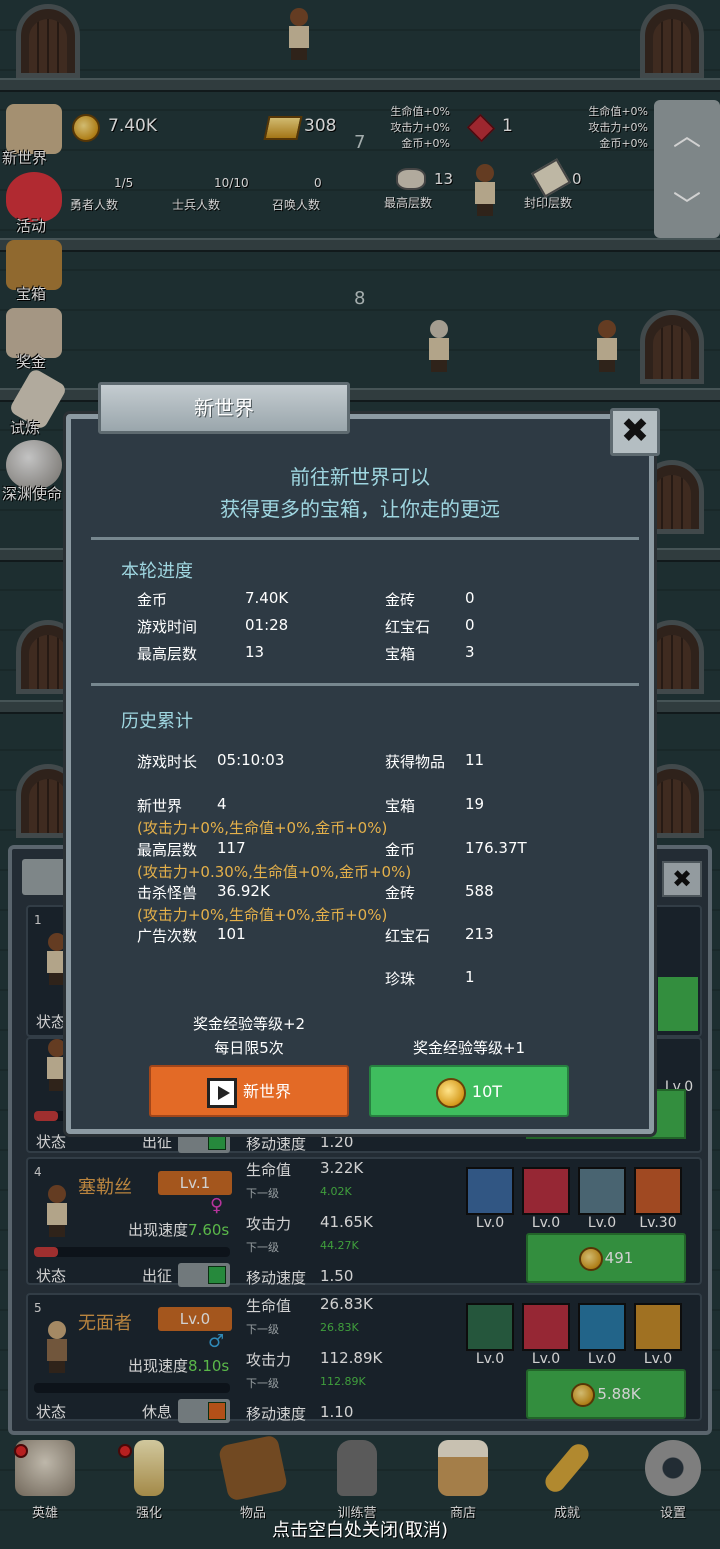  What do you see at coordinates (450, 1092) in the screenshot?
I see `gold-coin-icon` at bounding box center [450, 1092].